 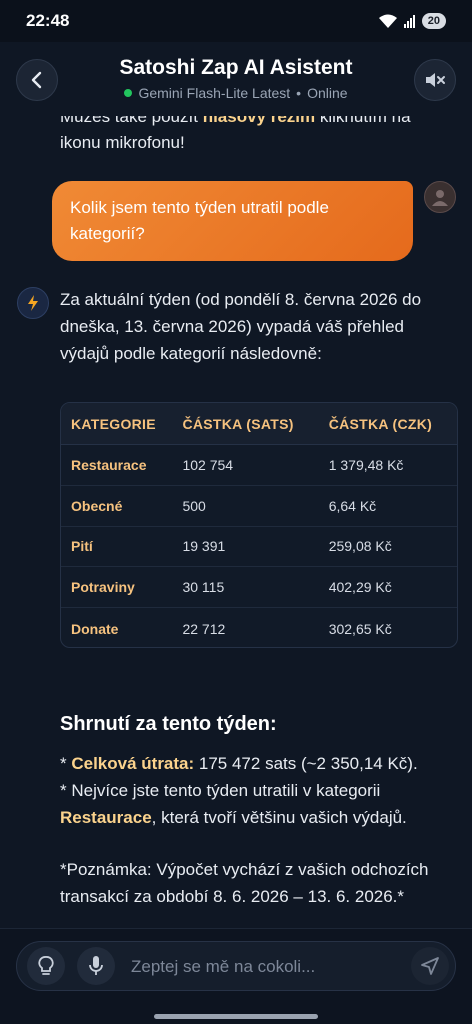 I want to click on cell-category: Restaurace, so click(x=109, y=464).